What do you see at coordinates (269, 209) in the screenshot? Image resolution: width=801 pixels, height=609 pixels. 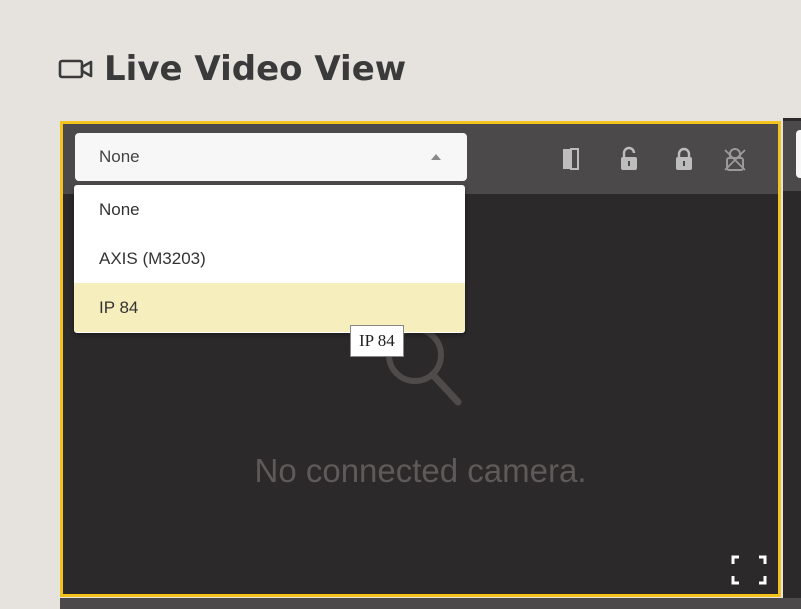 I see `dropdown-option-none: None` at bounding box center [269, 209].